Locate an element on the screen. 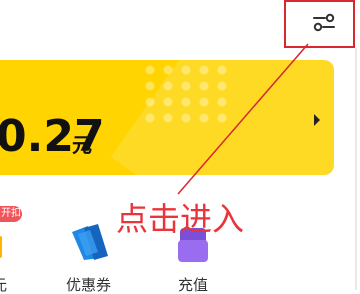 This screenshot has height=294, width=360. discount-badge: 开扣 is located at coordinates (11, 214).